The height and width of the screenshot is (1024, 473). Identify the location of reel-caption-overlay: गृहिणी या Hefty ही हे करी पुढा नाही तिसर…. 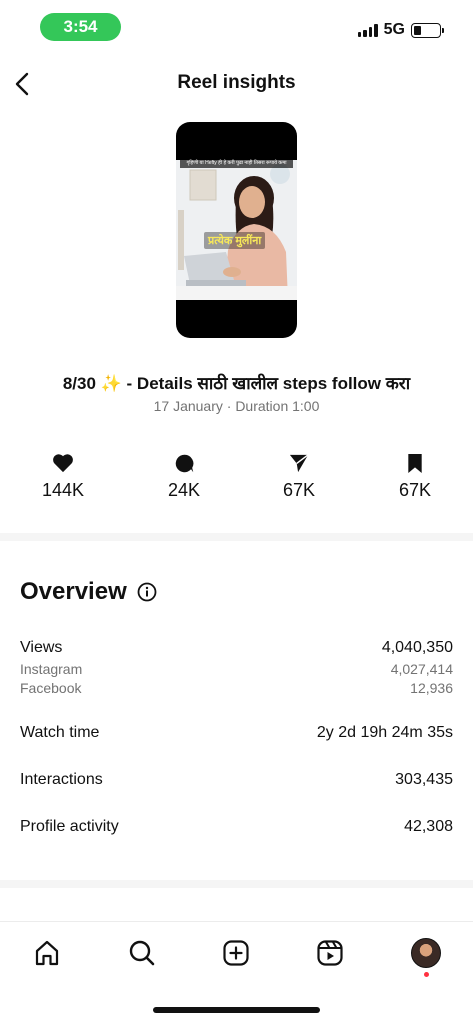
(236, 163).